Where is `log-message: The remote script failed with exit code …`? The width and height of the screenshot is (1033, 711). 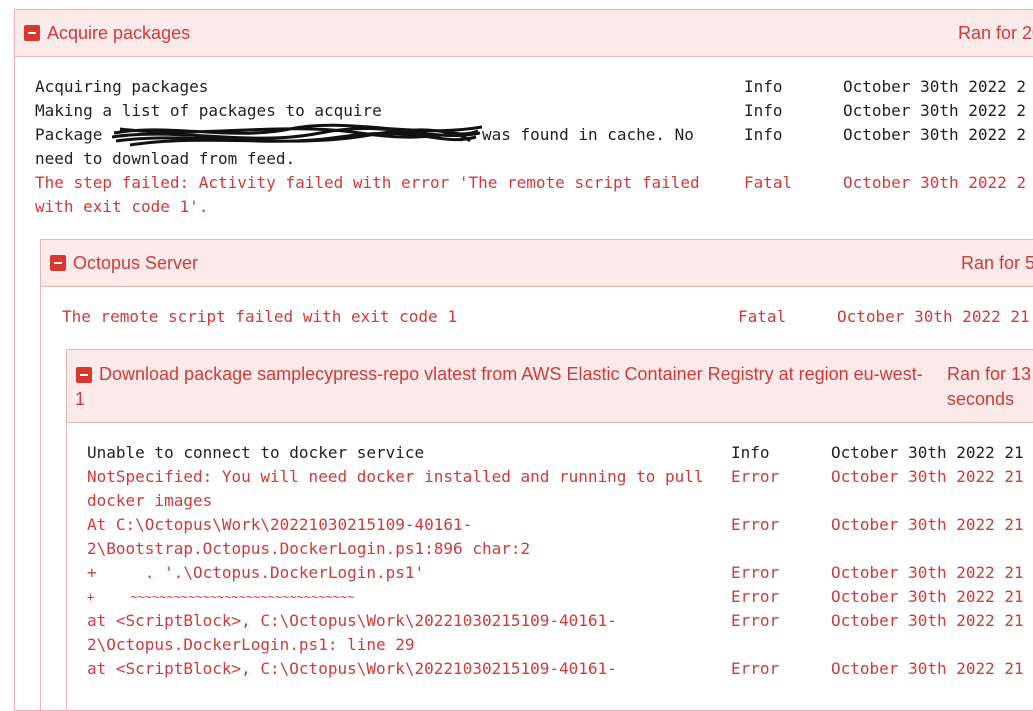 log-message: The remote script failed with exit code … is located at coordinates (259, 316).